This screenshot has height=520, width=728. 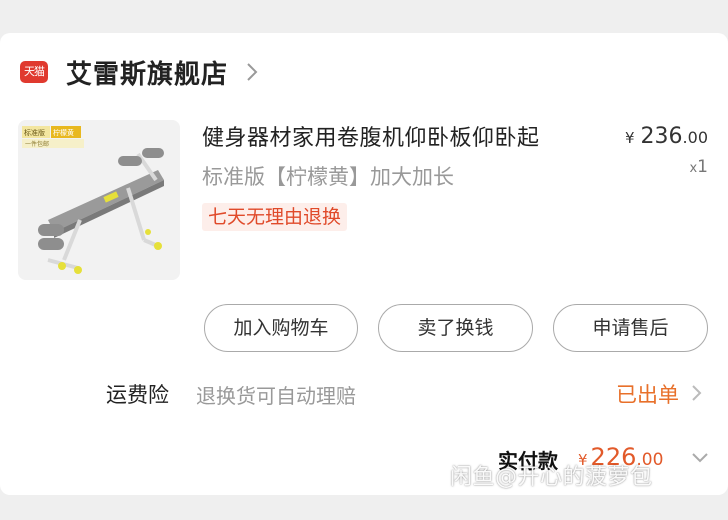 What do you see at coordinates (281, 328) in the screenshot?
I see `add-to-cart-button: 加入购物车` at bounding box center [281, 328].